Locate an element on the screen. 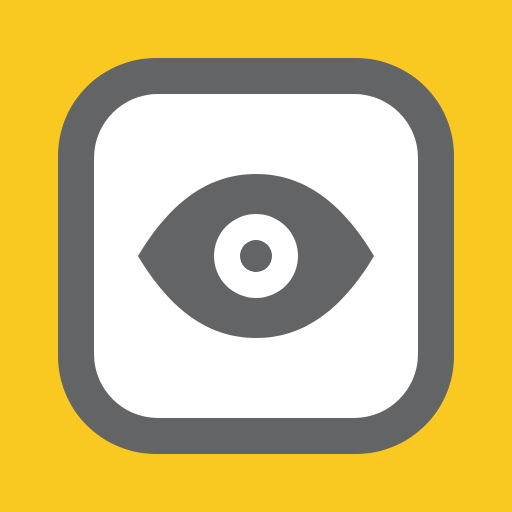 The image size is (512, 512). eye-icon is located at coordinates (256, 256).